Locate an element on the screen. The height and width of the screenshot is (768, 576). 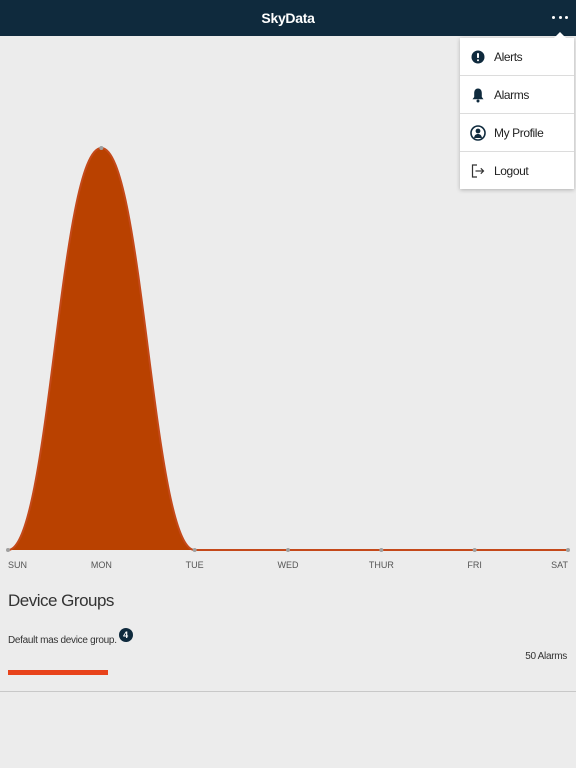
menu-item-label: Alerts is located at coordinates (508, 56).